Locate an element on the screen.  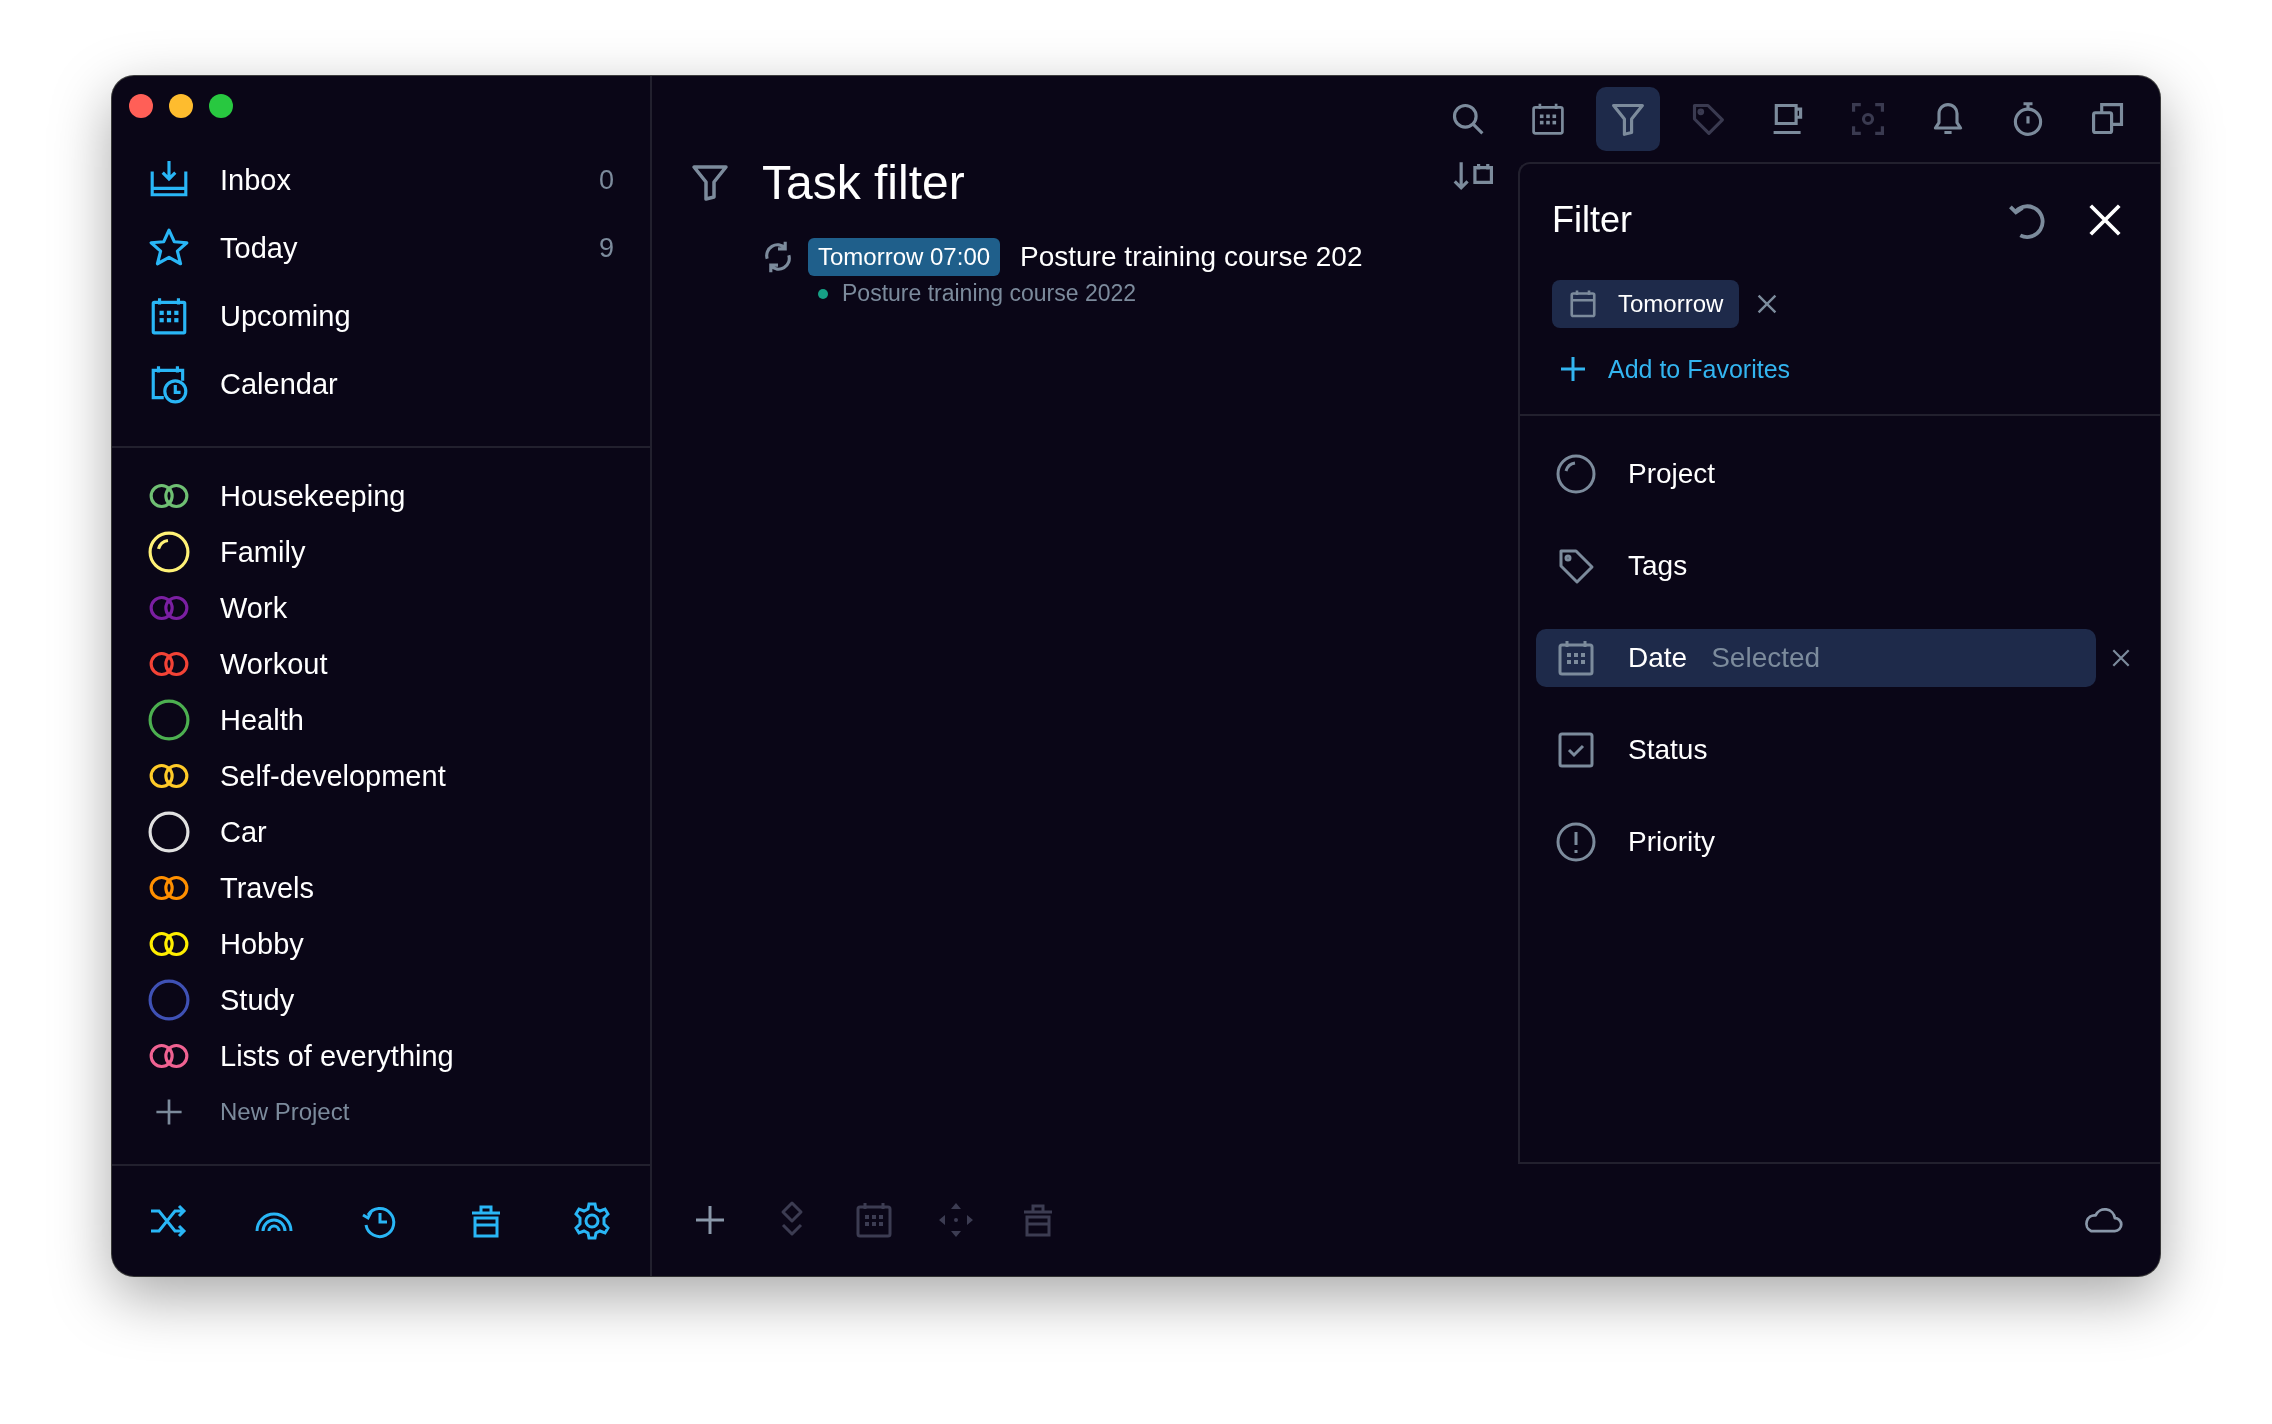
due-date-badge: Tomorrow 07:00 is located at coordinates (904, 257).